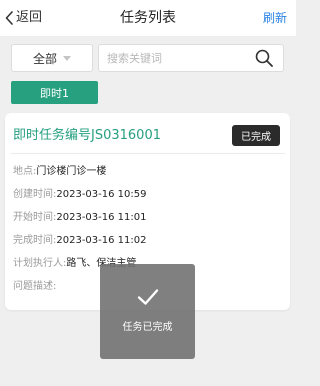 This screenshot has width=320, height=386. I want to click on filter-dropdown: 全部, so click(52, 58).